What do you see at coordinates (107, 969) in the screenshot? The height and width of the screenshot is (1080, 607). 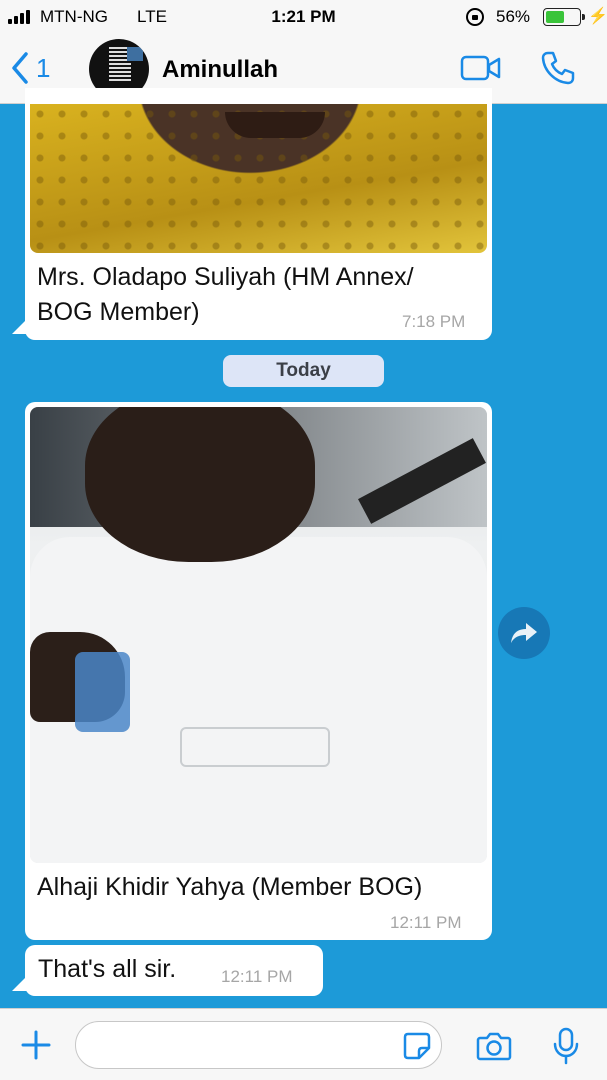 I see `message-text: That's all sir.` at bounding box center [107, 969].